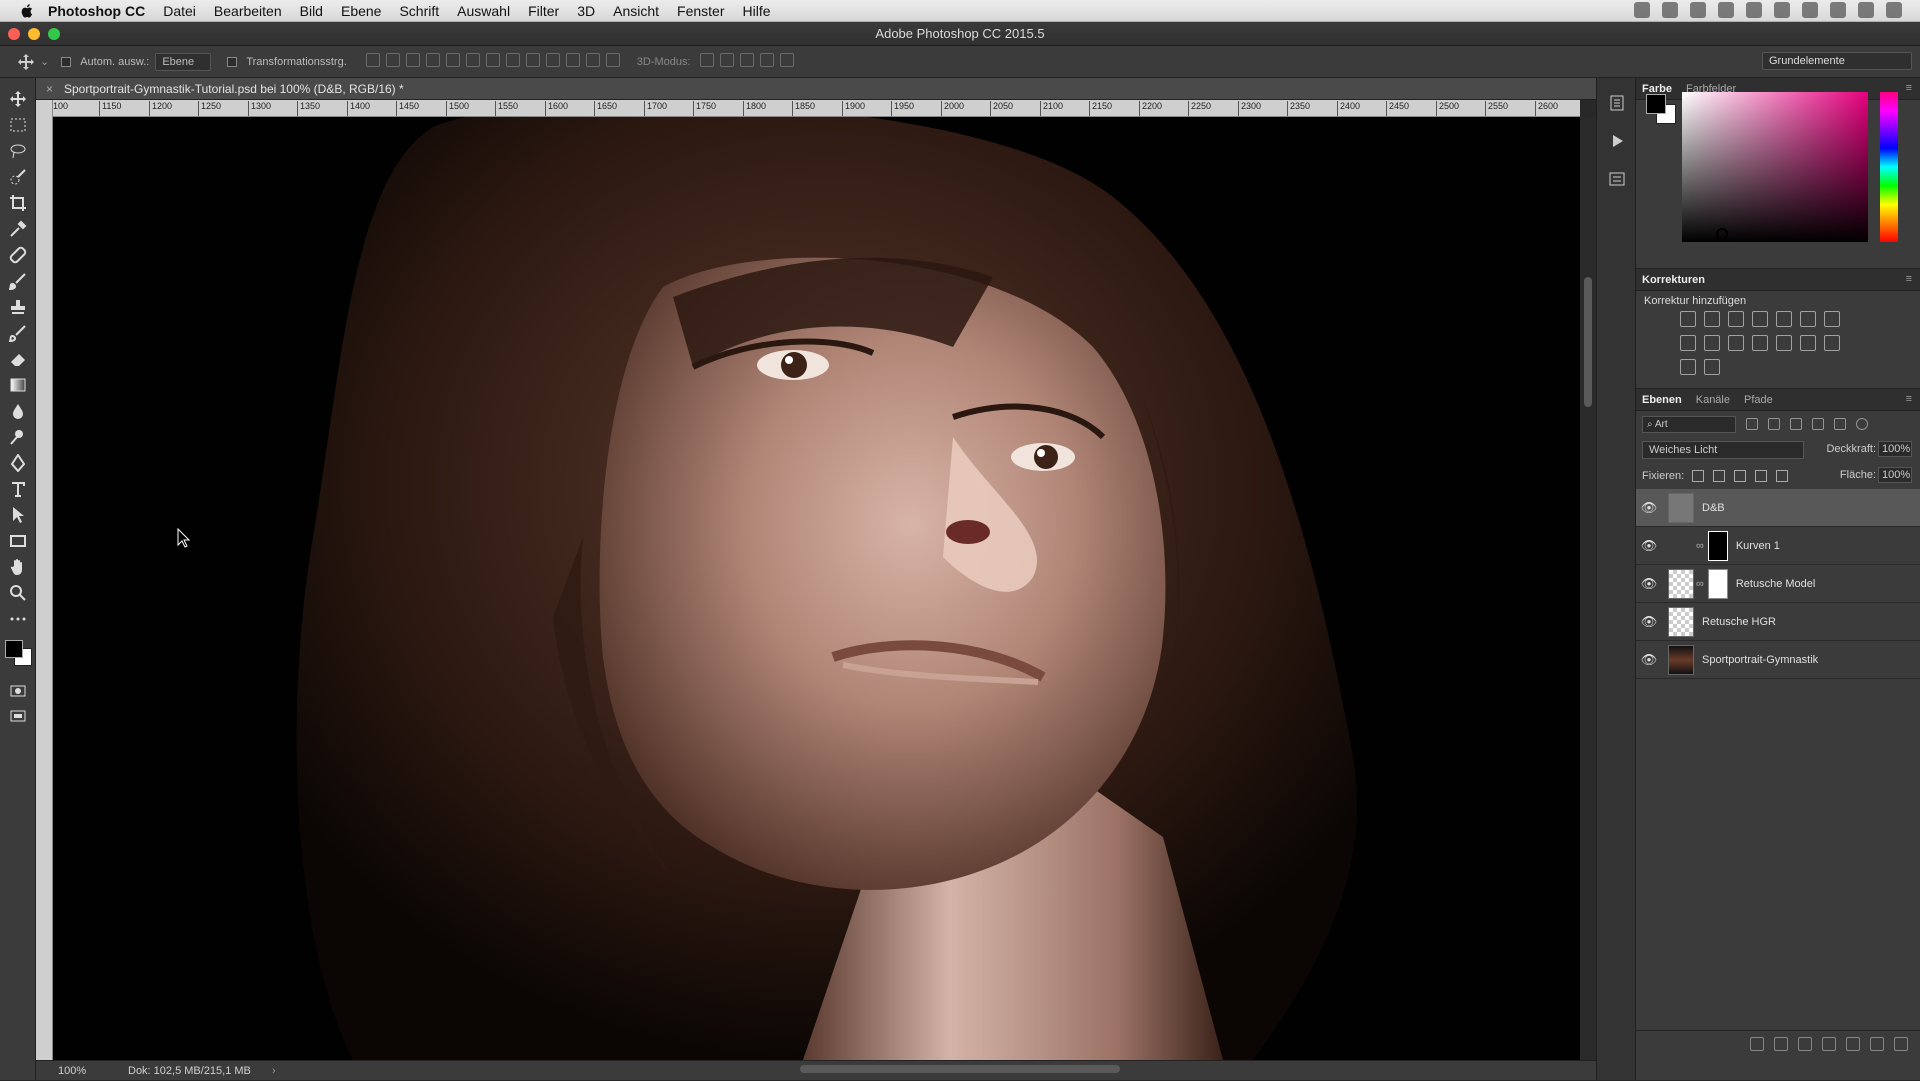 The height and width of the screenshot is (1081, 1920). I want to click on lock-transparency-icon, so click(1698, 476).